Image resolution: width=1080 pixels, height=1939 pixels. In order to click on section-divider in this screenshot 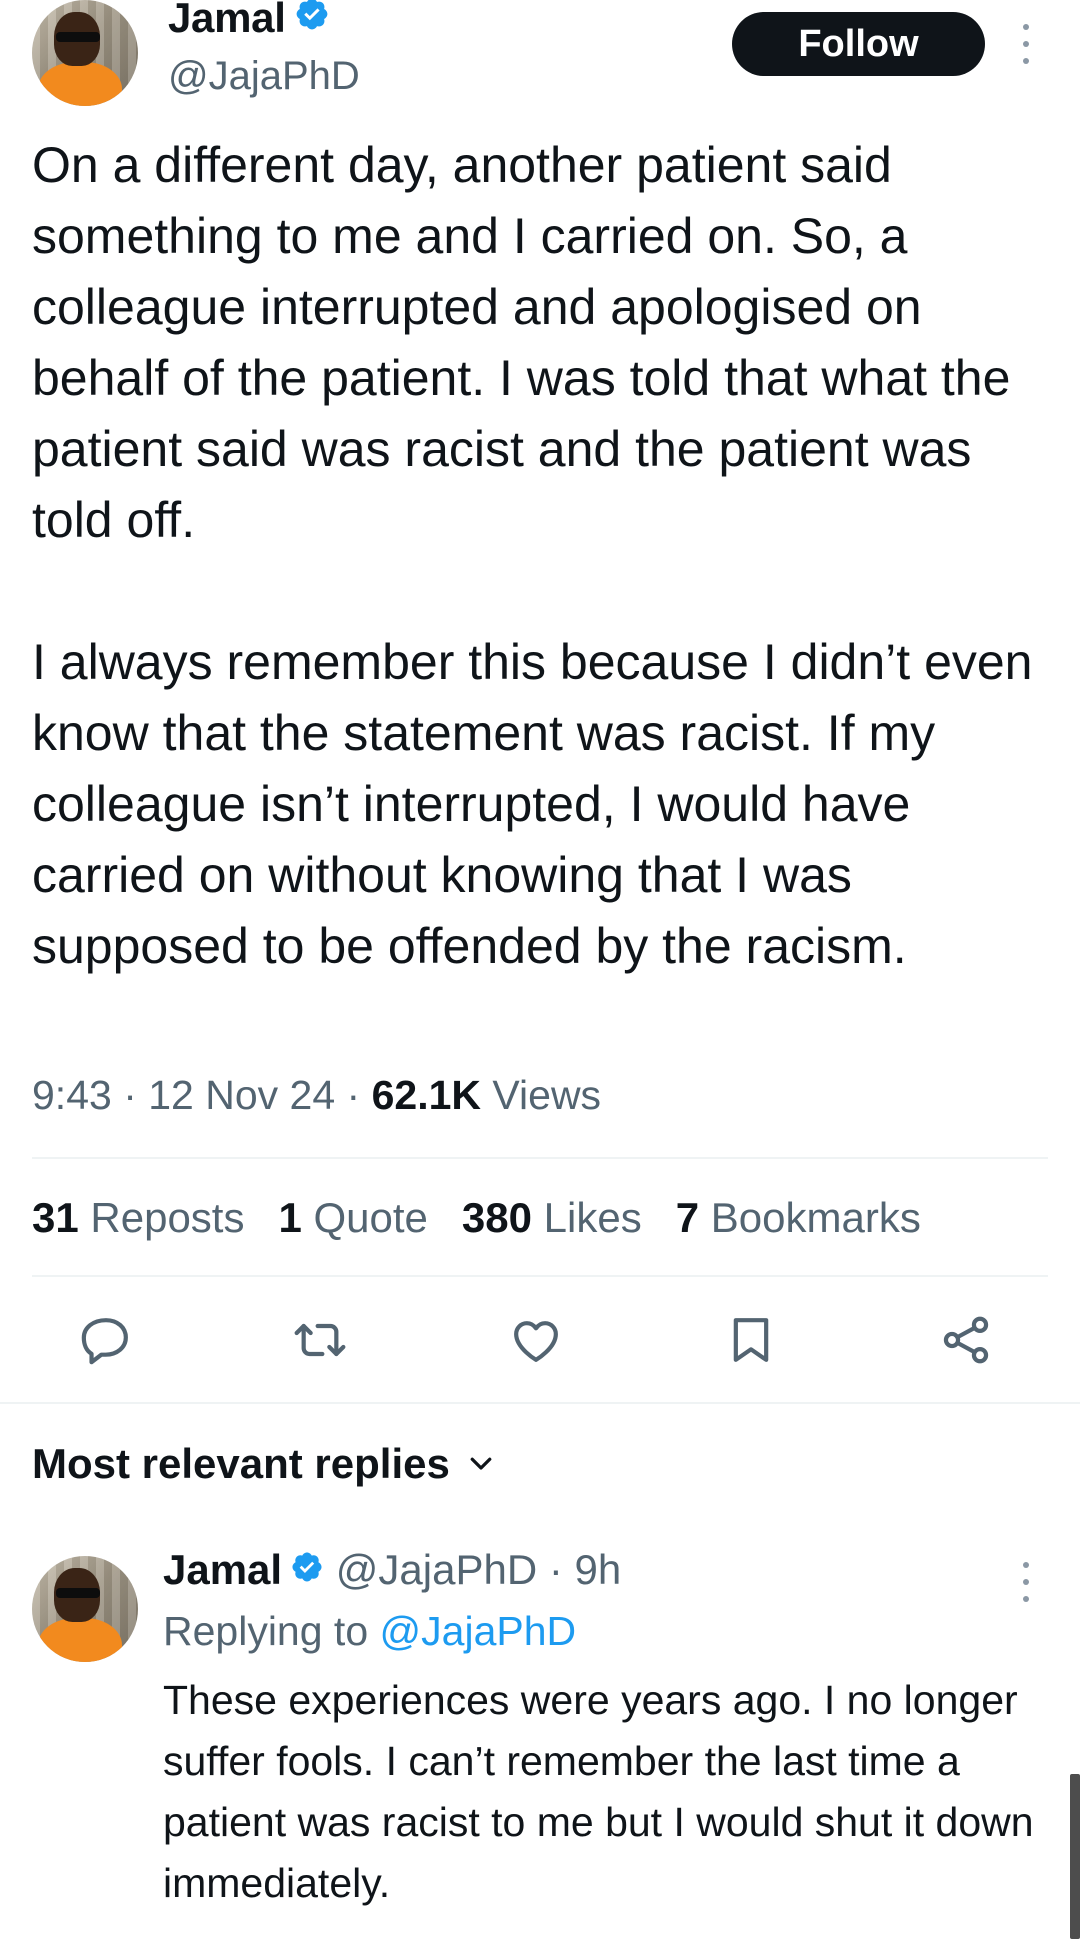, I will do `click(540, 1403)`.